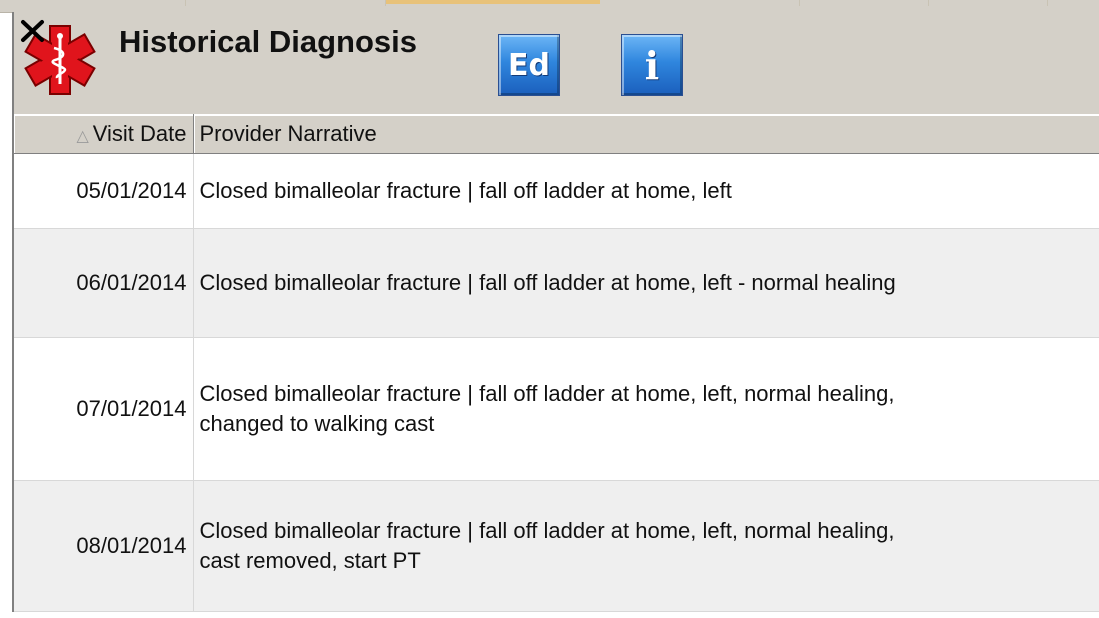  Describe the element at coordinates (103, 191) in the screenshot. I see `visit-date-cell: 05/01/2014` at that location.